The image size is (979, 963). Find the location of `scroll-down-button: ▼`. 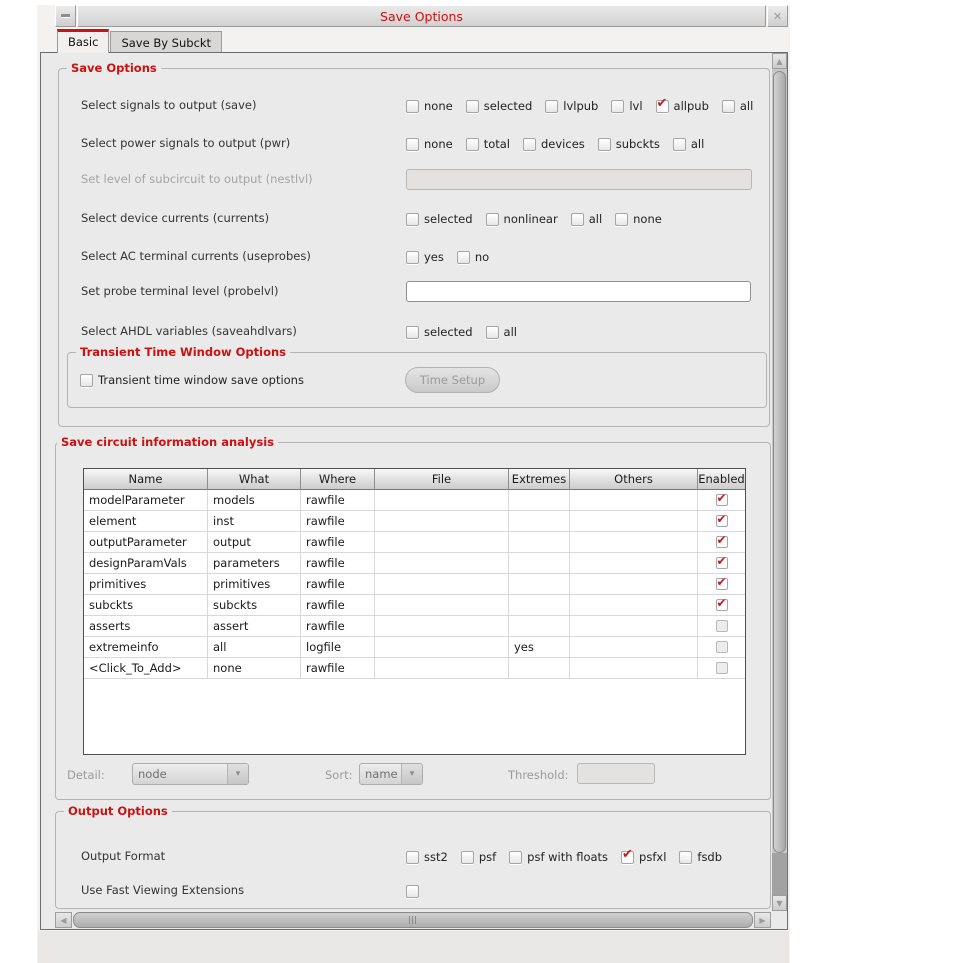

scroll-down-button: ▼ is located at coordinates (779, 903).